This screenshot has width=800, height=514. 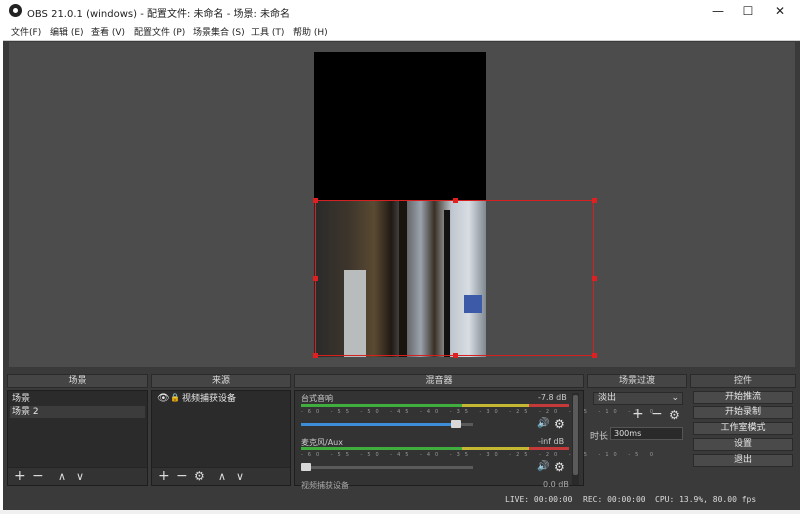 I want to click on remove-source-button: −, so click(x=182, y=476).